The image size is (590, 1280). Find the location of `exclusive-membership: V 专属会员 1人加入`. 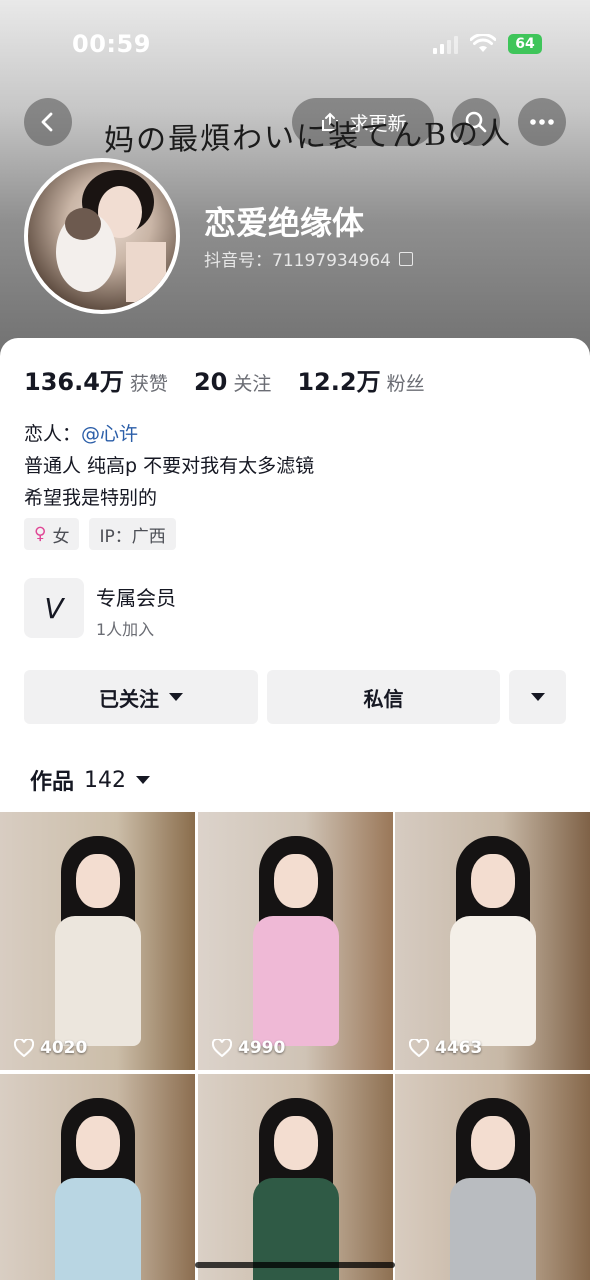

exclusive-membership: V 专属会员 1人加入 is located at coordinates (294, 609).